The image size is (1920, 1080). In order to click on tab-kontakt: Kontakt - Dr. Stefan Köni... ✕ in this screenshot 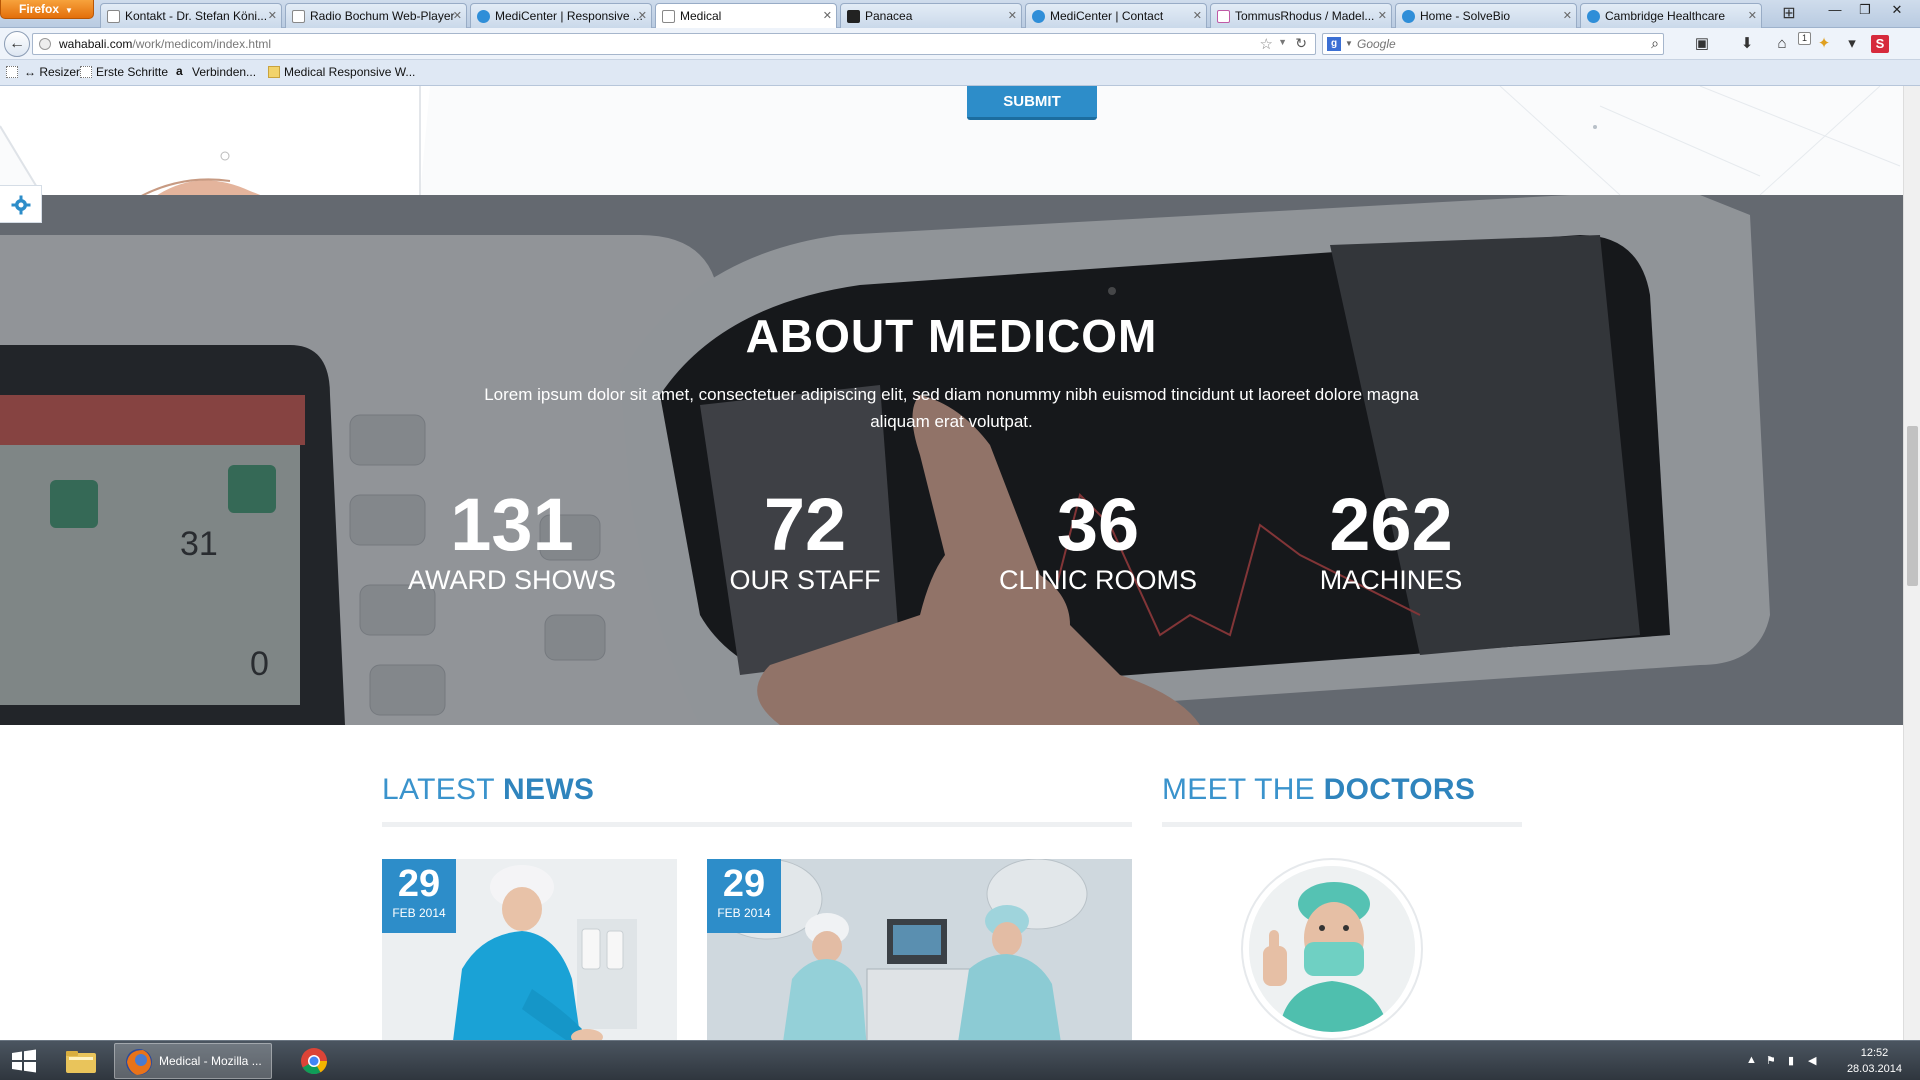, I will do `click(191, 15)`.